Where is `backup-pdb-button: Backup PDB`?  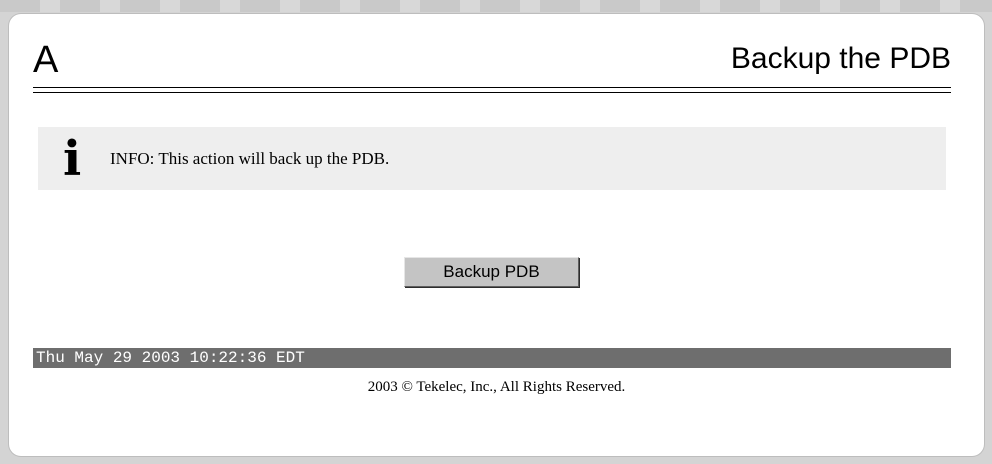 backup-pdb-button: Backup PDB is located at coordinates (491, 272).